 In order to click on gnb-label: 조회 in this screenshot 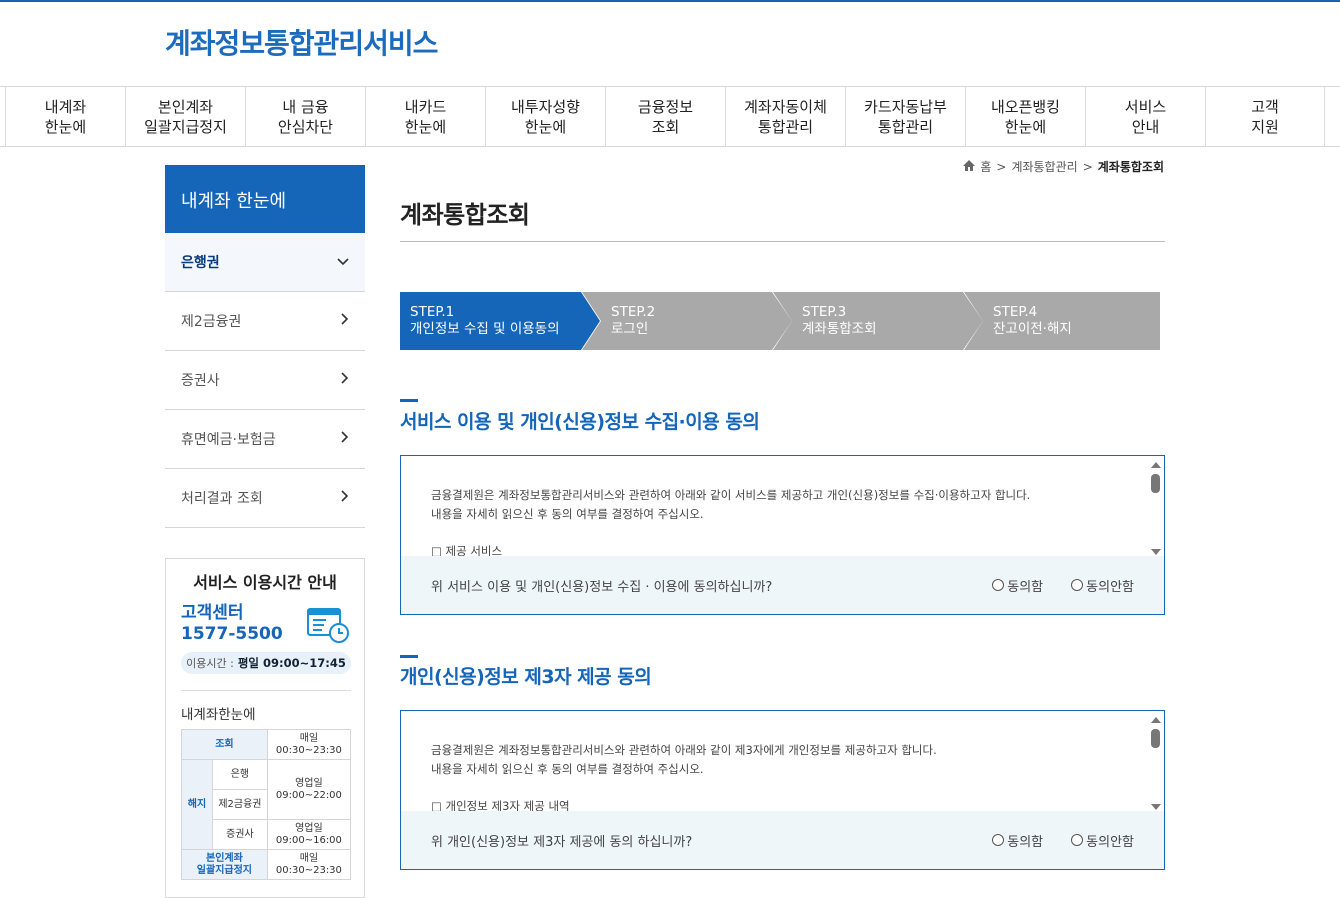, I will do `click(665, 126)`.